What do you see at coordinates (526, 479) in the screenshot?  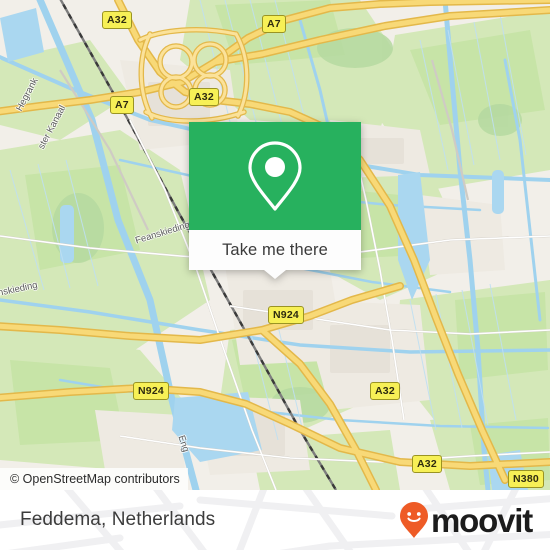 I see `road-shield-n380: N380` at bounding box center [526, 479].